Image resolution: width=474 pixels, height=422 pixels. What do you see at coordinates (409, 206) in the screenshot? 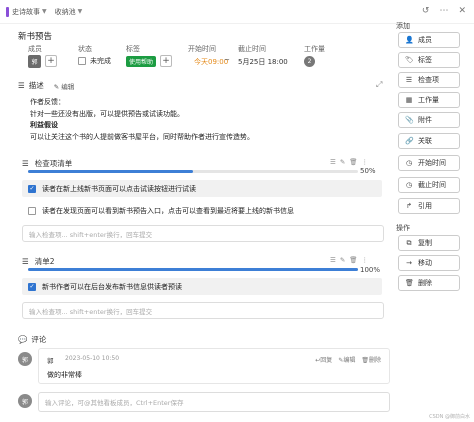
I see `share-icon: ↱` at bounding box center [409, 206].